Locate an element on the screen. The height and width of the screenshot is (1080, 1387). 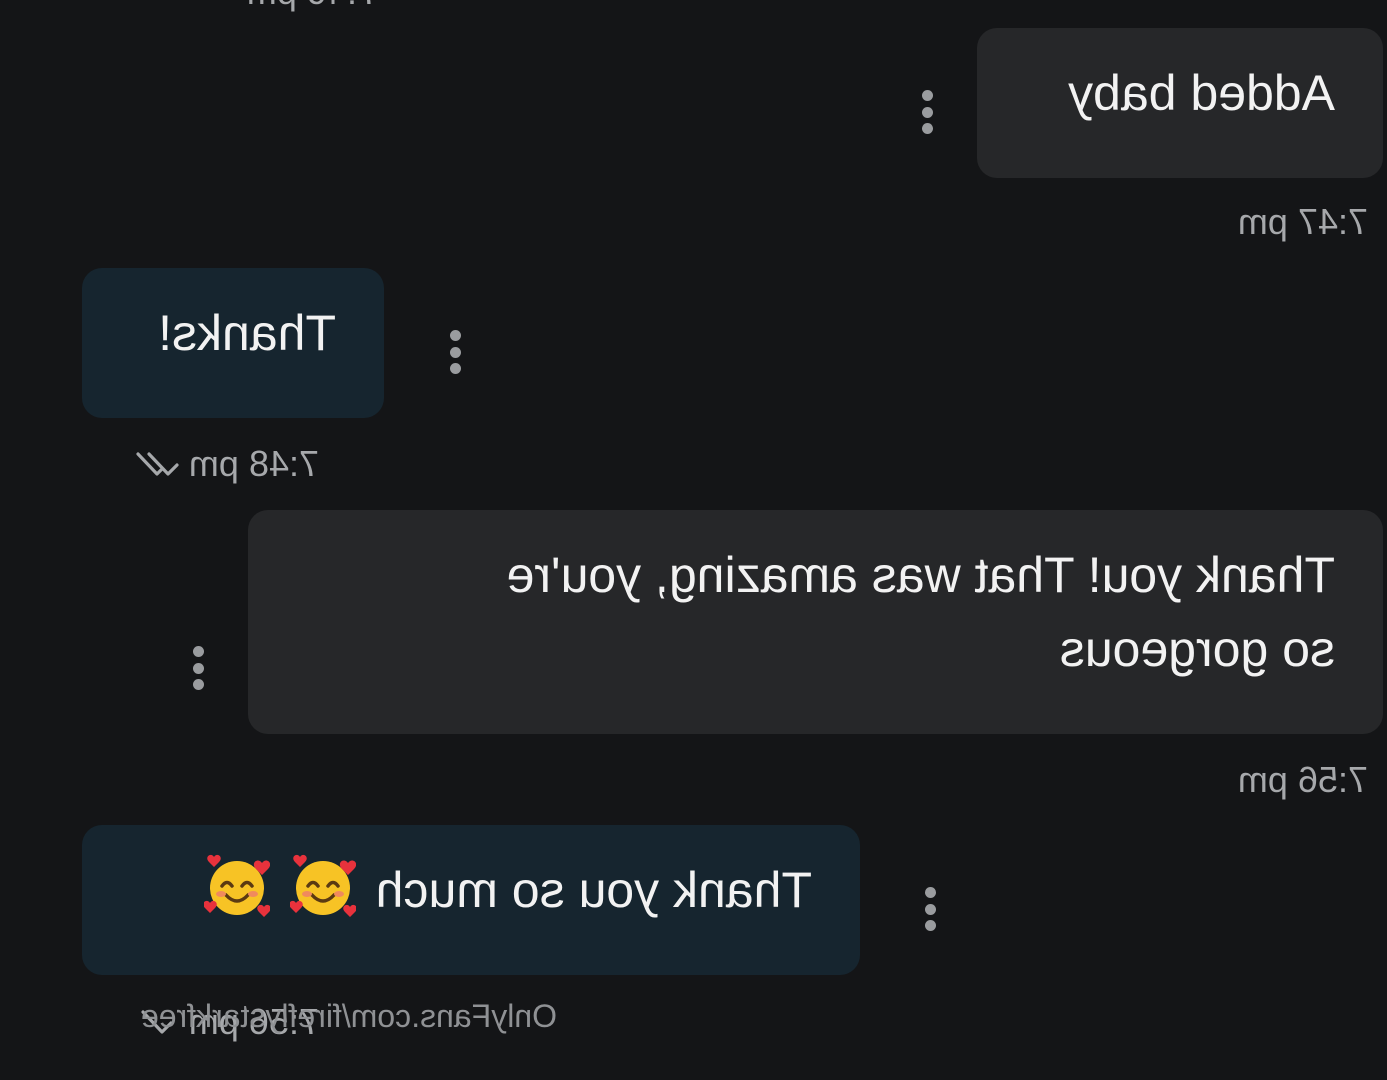
message-bubble-received: Thanks! is located at coordinates (233, 343).